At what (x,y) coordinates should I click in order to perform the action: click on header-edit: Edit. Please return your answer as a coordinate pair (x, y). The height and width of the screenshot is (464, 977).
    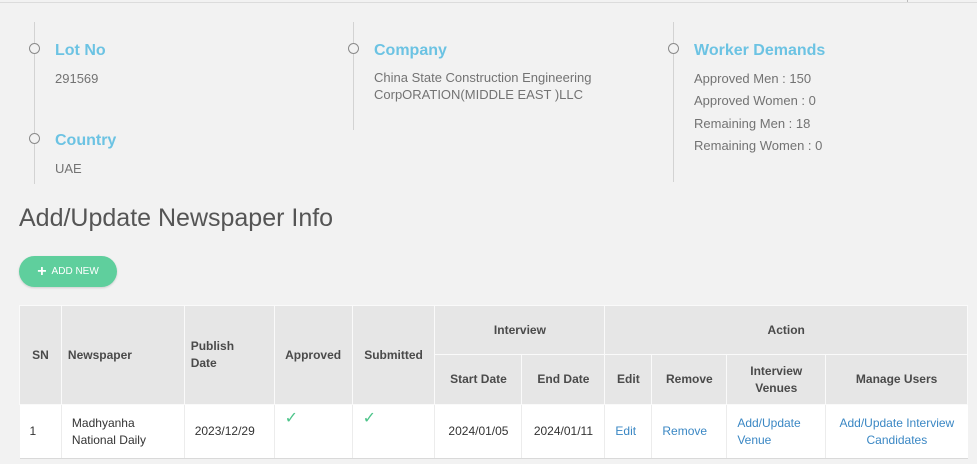
    Looking at the image, I should click on (628, 379).